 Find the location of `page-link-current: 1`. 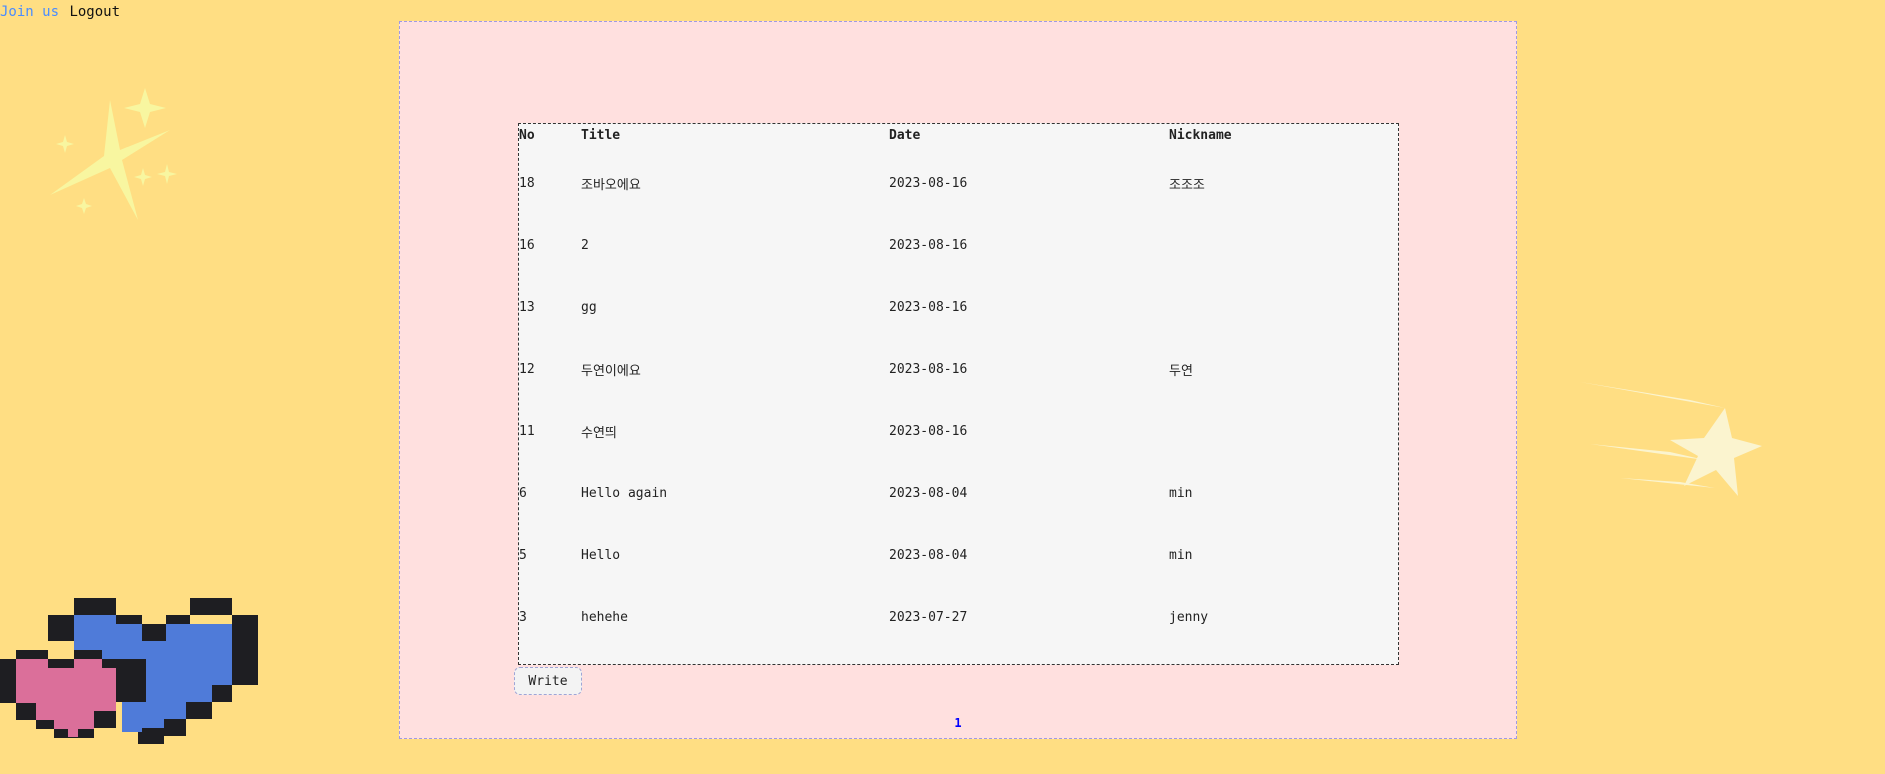

page-link-current: 1 is located at coordinates (957, 723).